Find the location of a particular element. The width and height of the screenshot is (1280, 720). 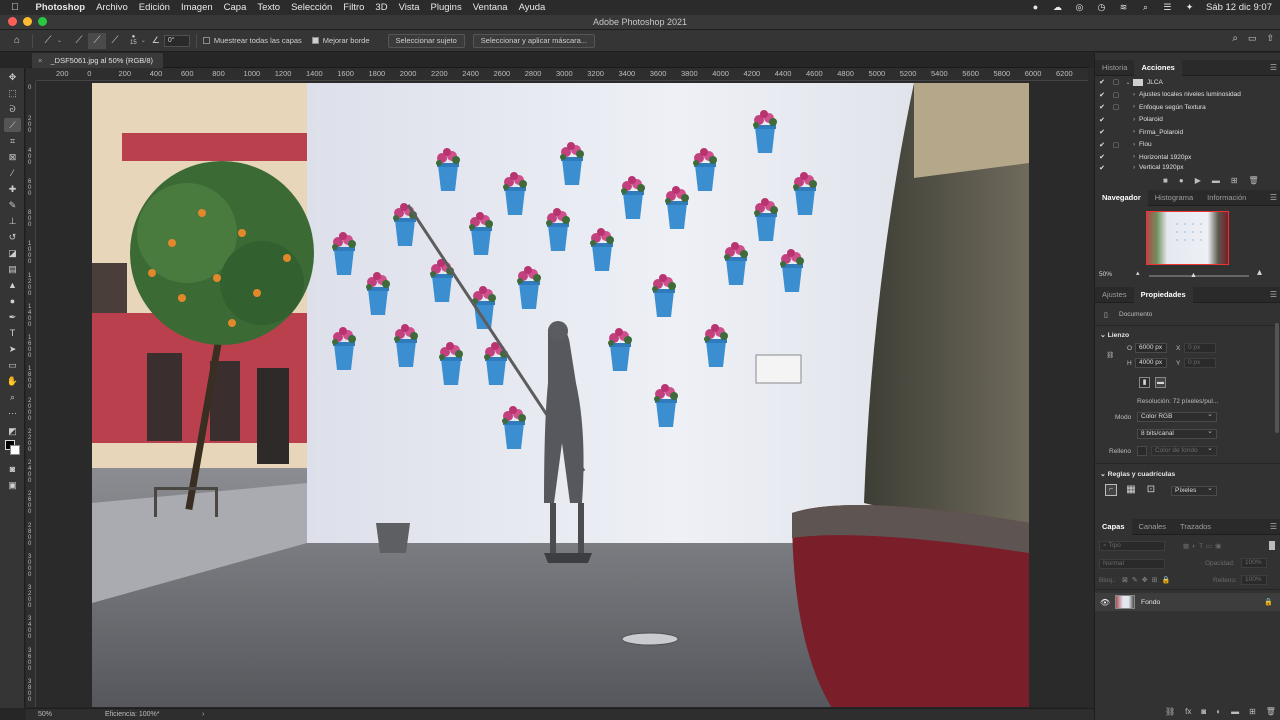

default-colors-icon: ◩ is located at coordinates (12, 431).